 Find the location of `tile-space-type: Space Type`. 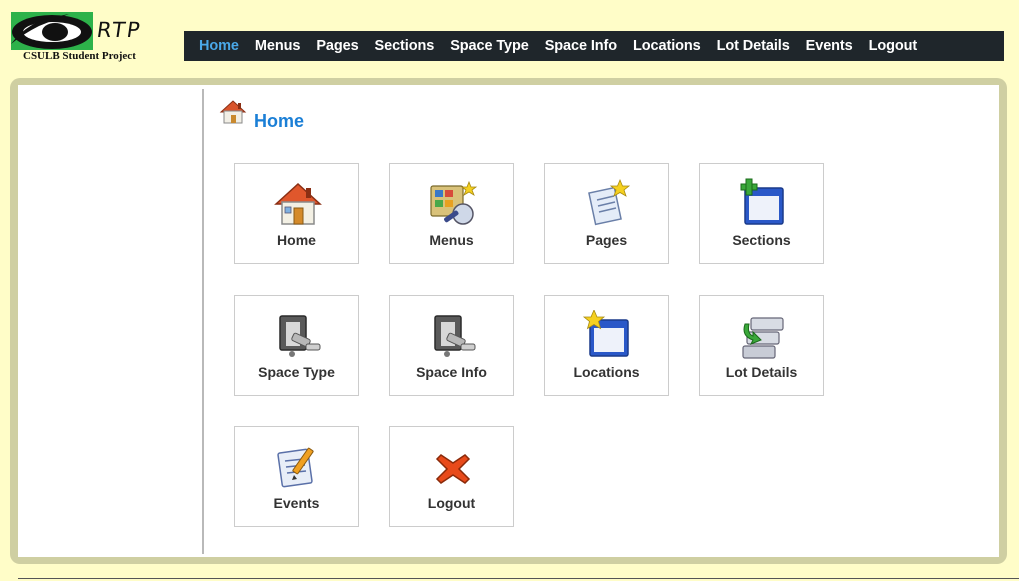

tile-space-type: Space Type is located at coordinates (296, 345).